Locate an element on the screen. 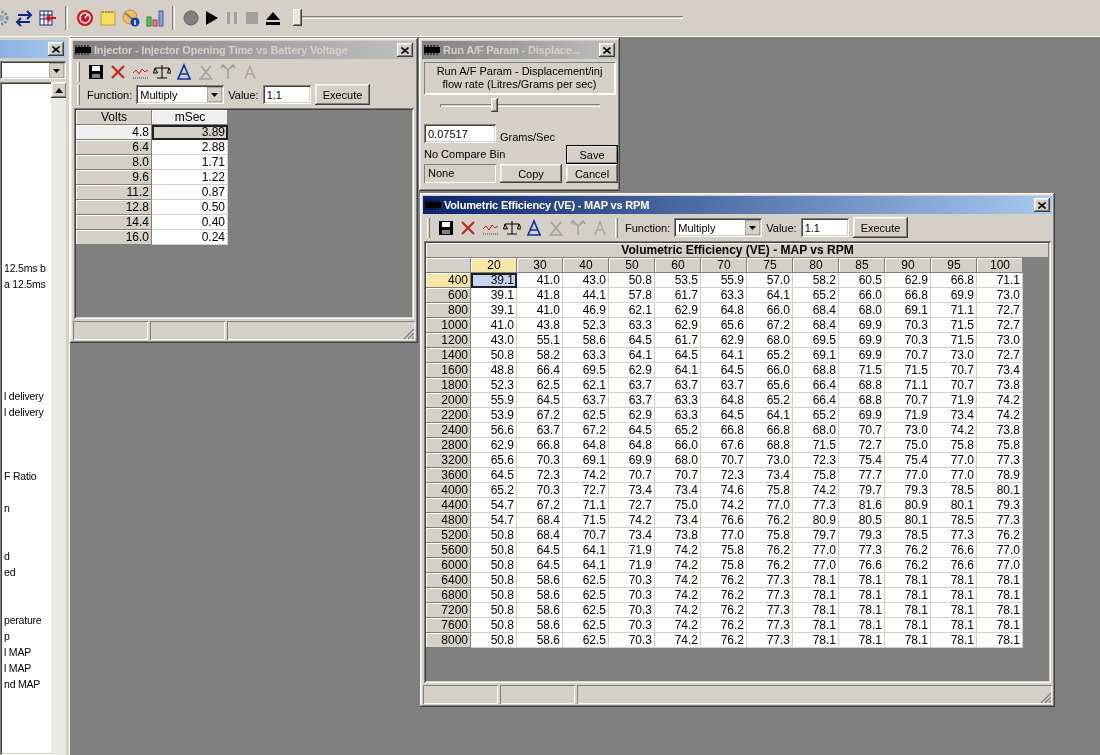 This screenshot has height=755, width=1100. execute-button: Execute is located at coordinates (880, 227).